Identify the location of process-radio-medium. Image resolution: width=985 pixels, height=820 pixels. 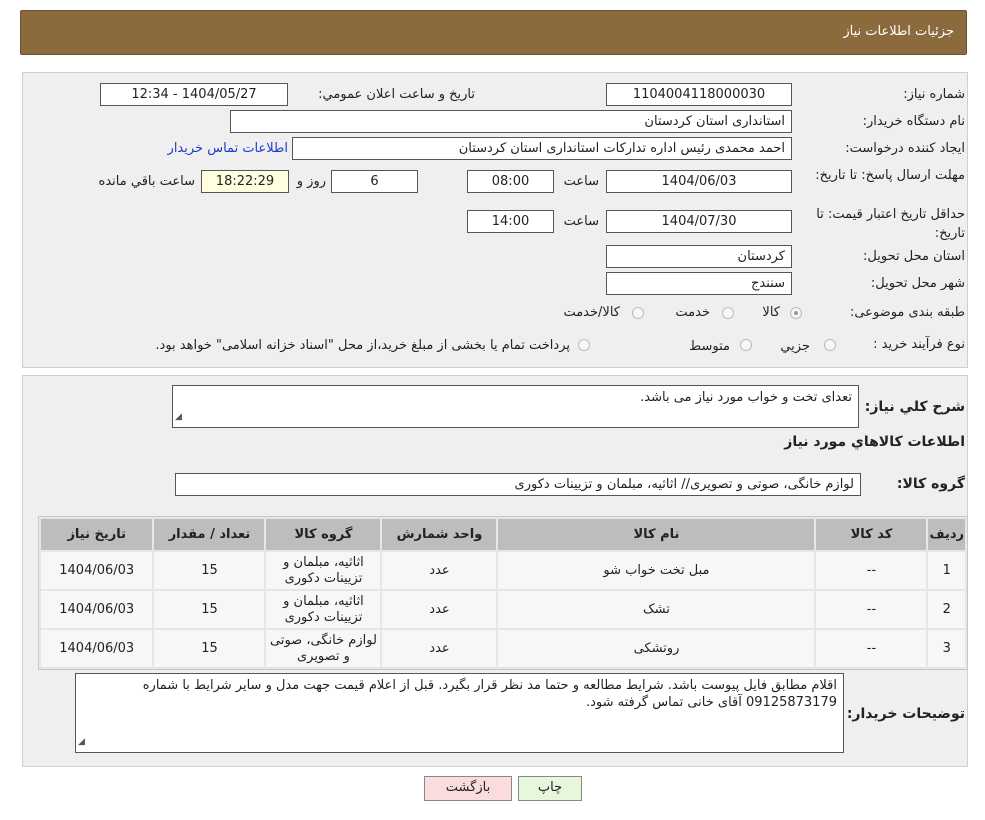
(746, 345).